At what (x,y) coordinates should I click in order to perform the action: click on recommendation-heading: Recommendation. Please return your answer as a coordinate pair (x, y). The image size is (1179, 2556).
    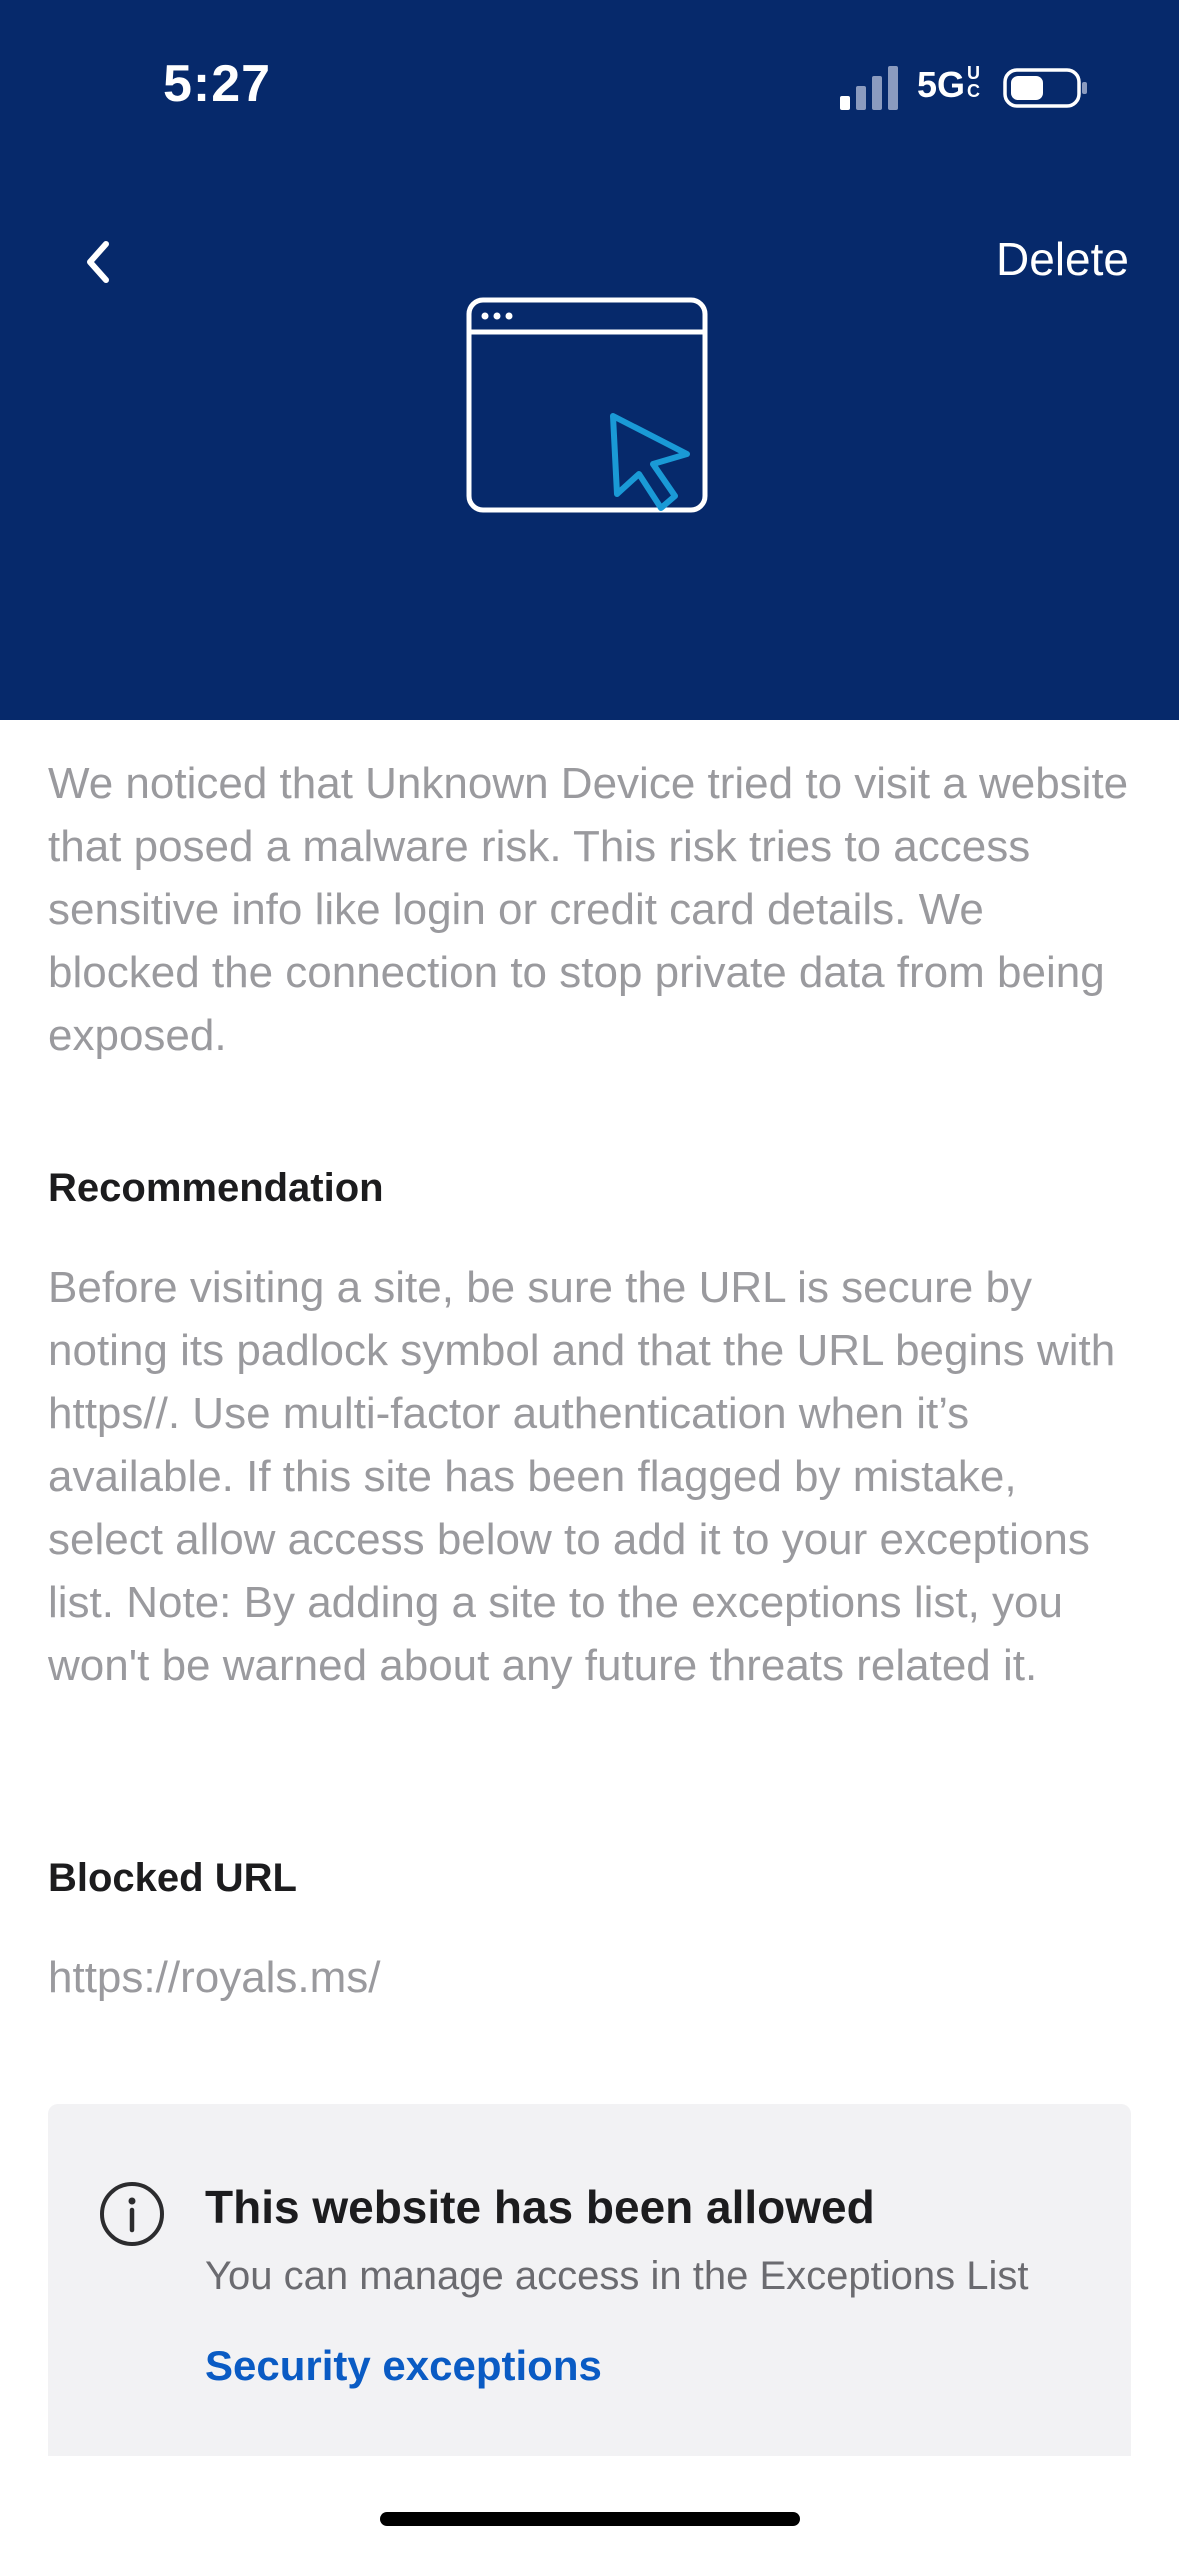
    Looking at the image, I should click on (216, 1188).